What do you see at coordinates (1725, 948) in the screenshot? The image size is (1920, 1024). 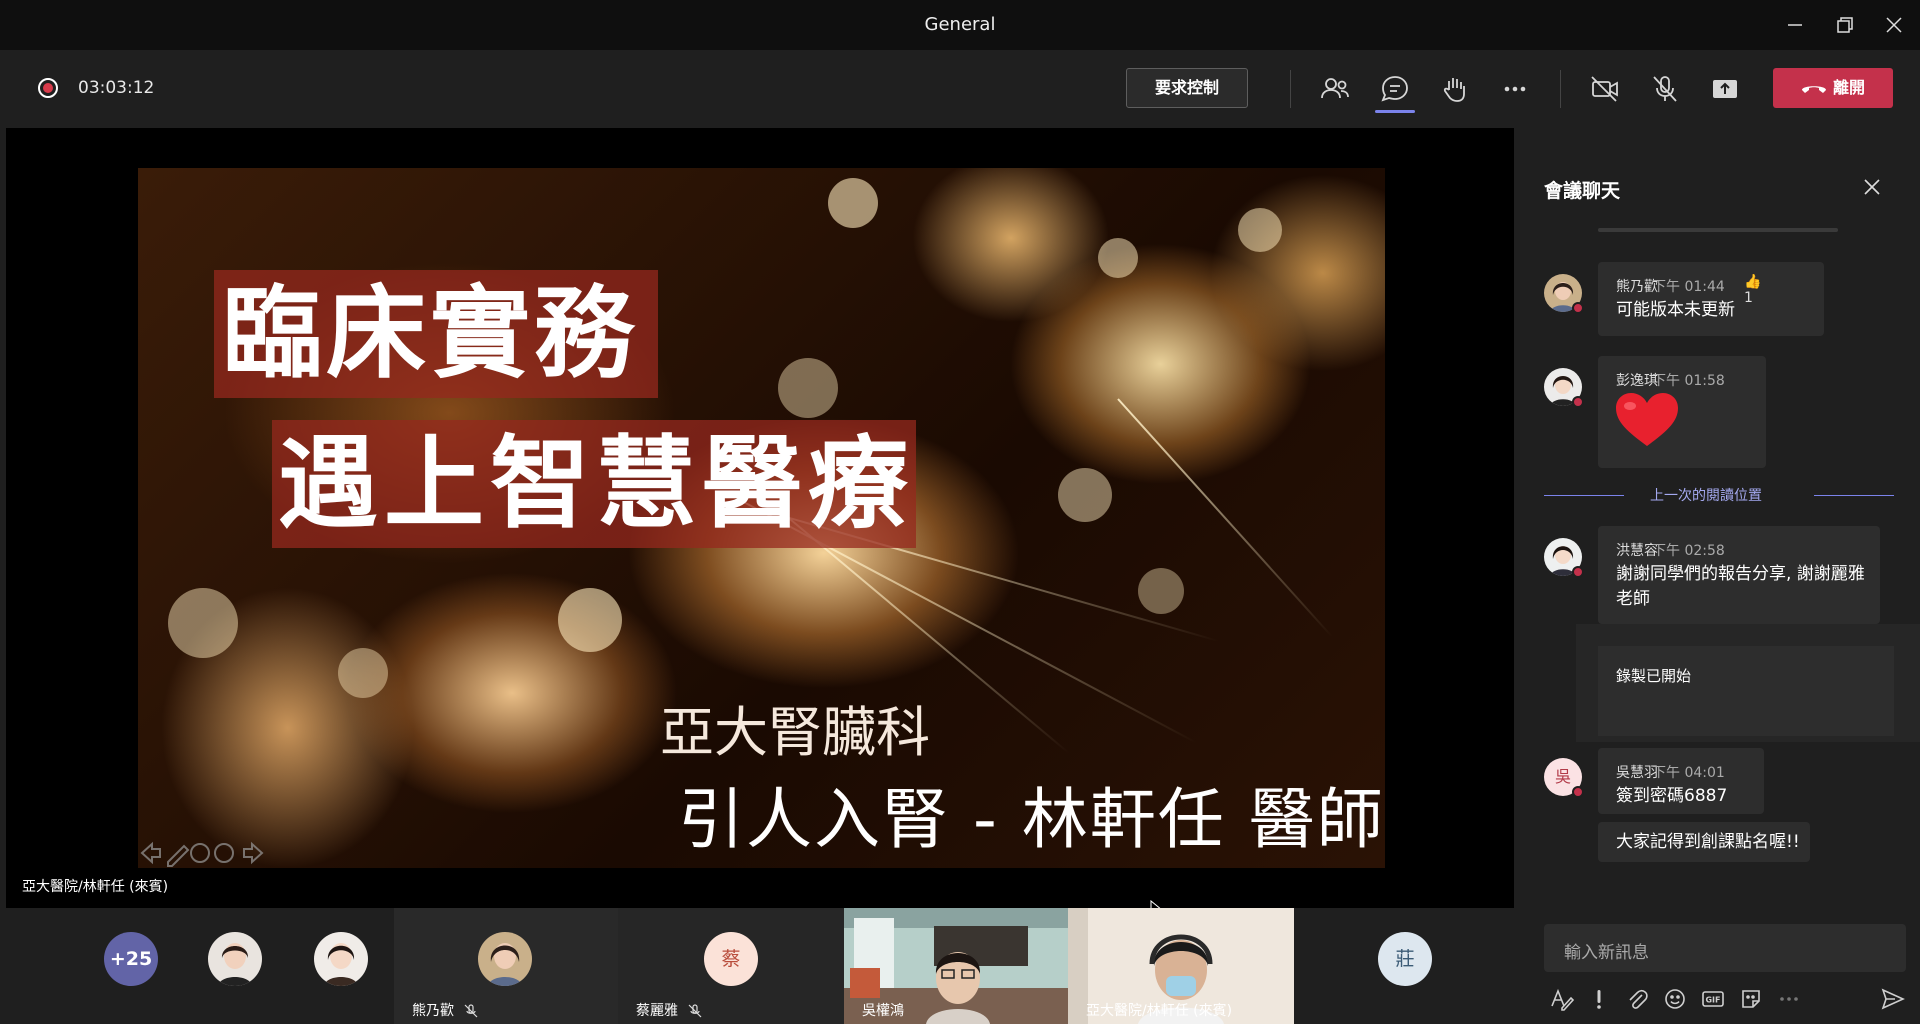 I see `compose-message-input: 輸入新訊息` at bounding box center [1725, 948].